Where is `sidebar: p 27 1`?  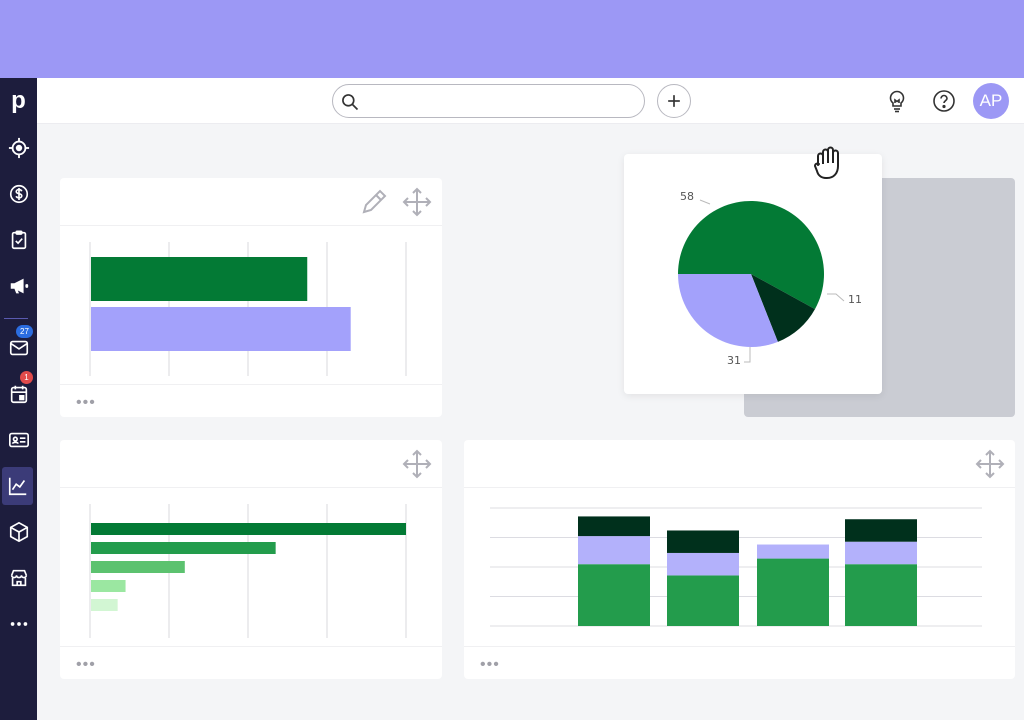
sidebar: p 27 1 is located at coordinates (18, 399).